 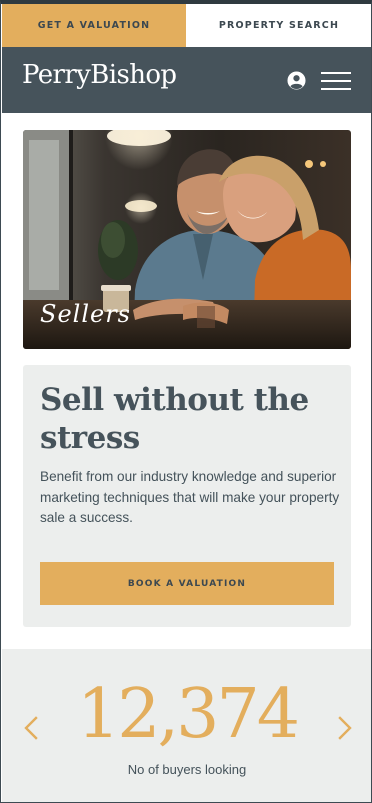 I want to click on chevron-right-icon, so click(x=345, y=728).